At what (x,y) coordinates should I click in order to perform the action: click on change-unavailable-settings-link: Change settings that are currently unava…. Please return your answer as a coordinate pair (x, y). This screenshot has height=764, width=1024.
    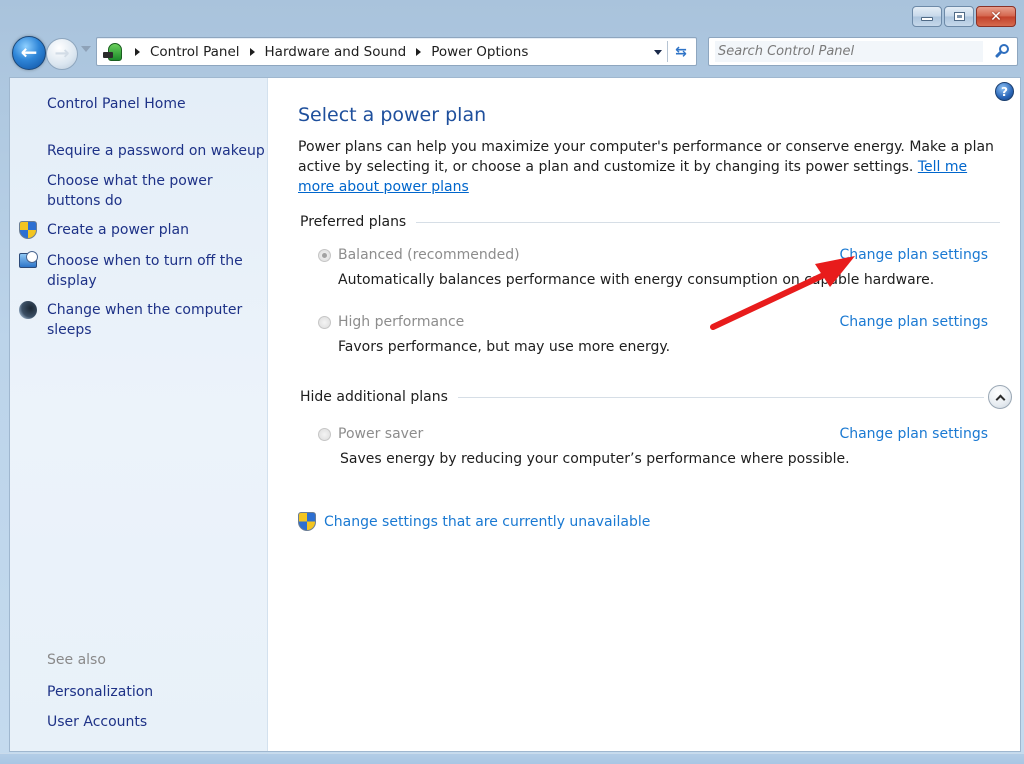
    Looking at the image, I should click on (474, 521).